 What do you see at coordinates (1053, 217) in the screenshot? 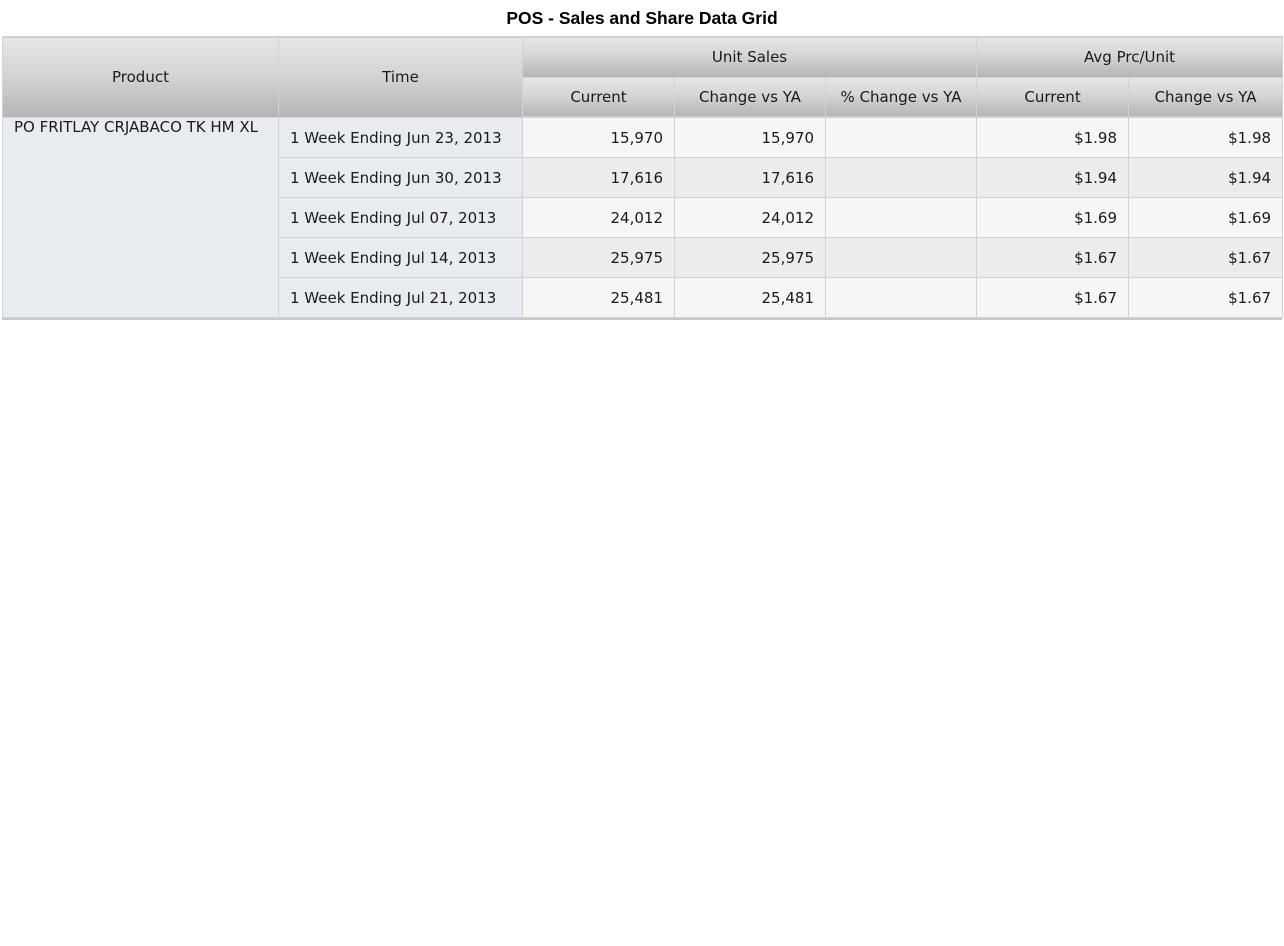
I see `avg-prc-current-cell: $1.69` at bounding box center [1053, 217].